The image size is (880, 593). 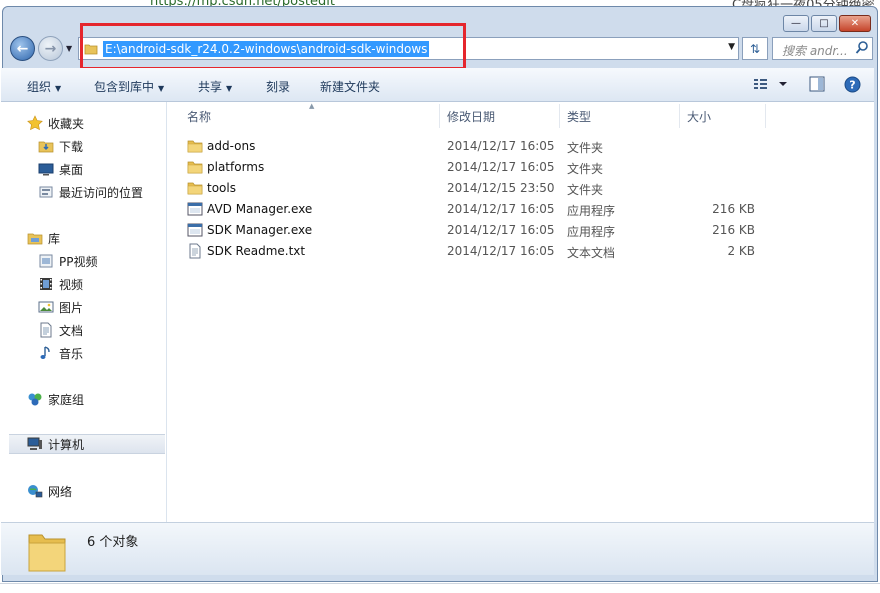 What do you see at coordinates (71, 169) in the screenshot?
I see `sidebar-item-label: 桌面` at bounding box center [71, 169].